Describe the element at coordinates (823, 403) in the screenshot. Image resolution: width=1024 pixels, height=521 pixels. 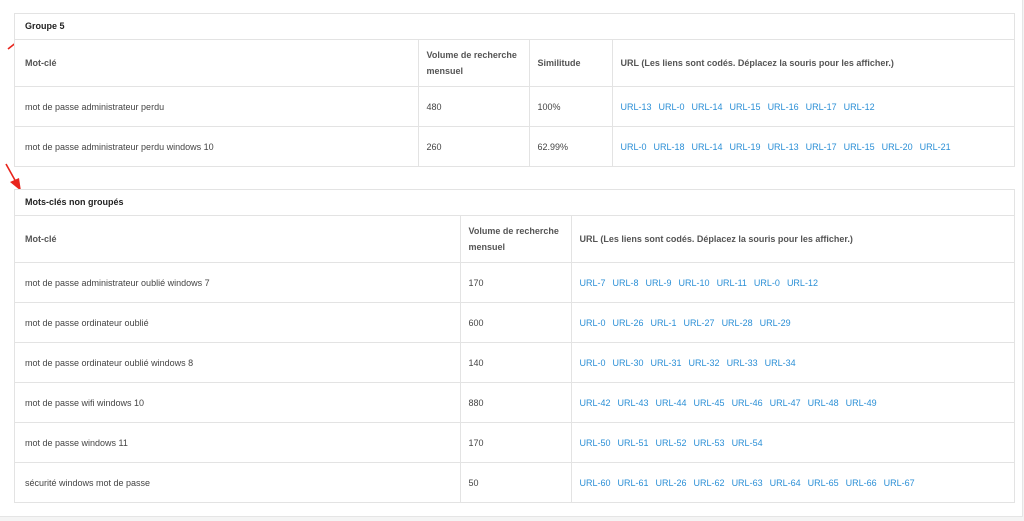
I see `url-link: URL-48` at that location.